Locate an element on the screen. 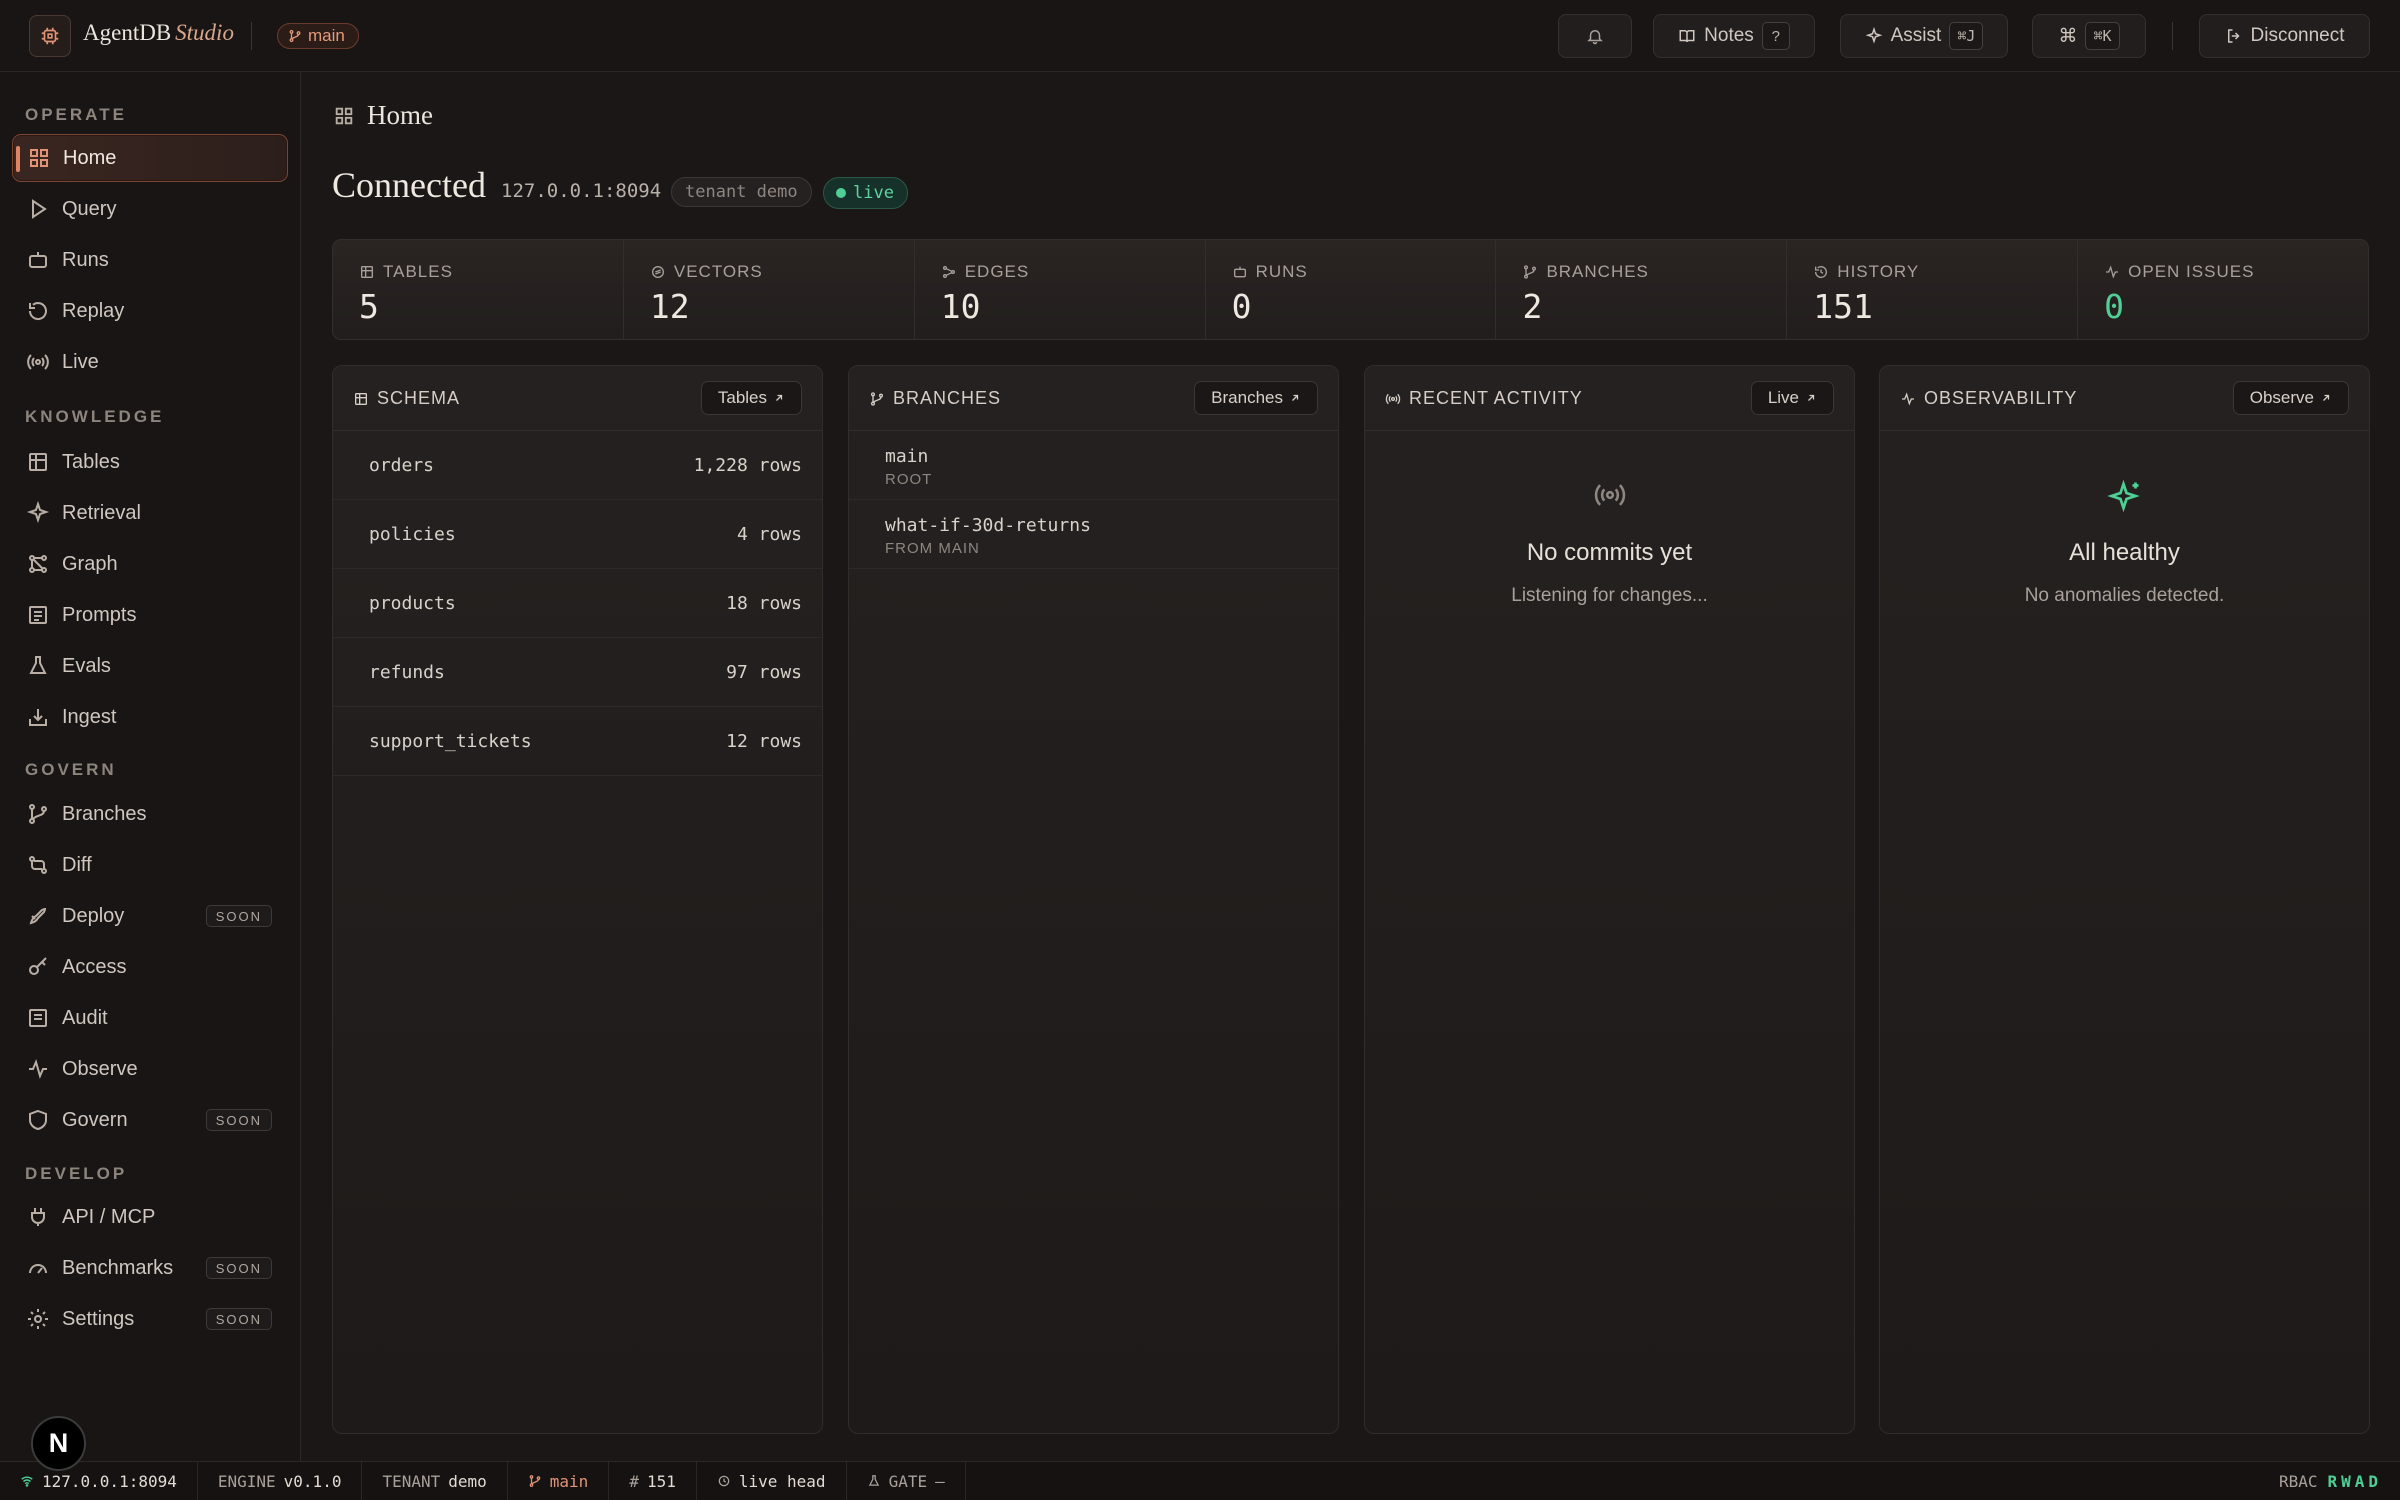 The image size is (2400, 1500). sidebar-item-branches: Branches is located at coordinates (150, 814).